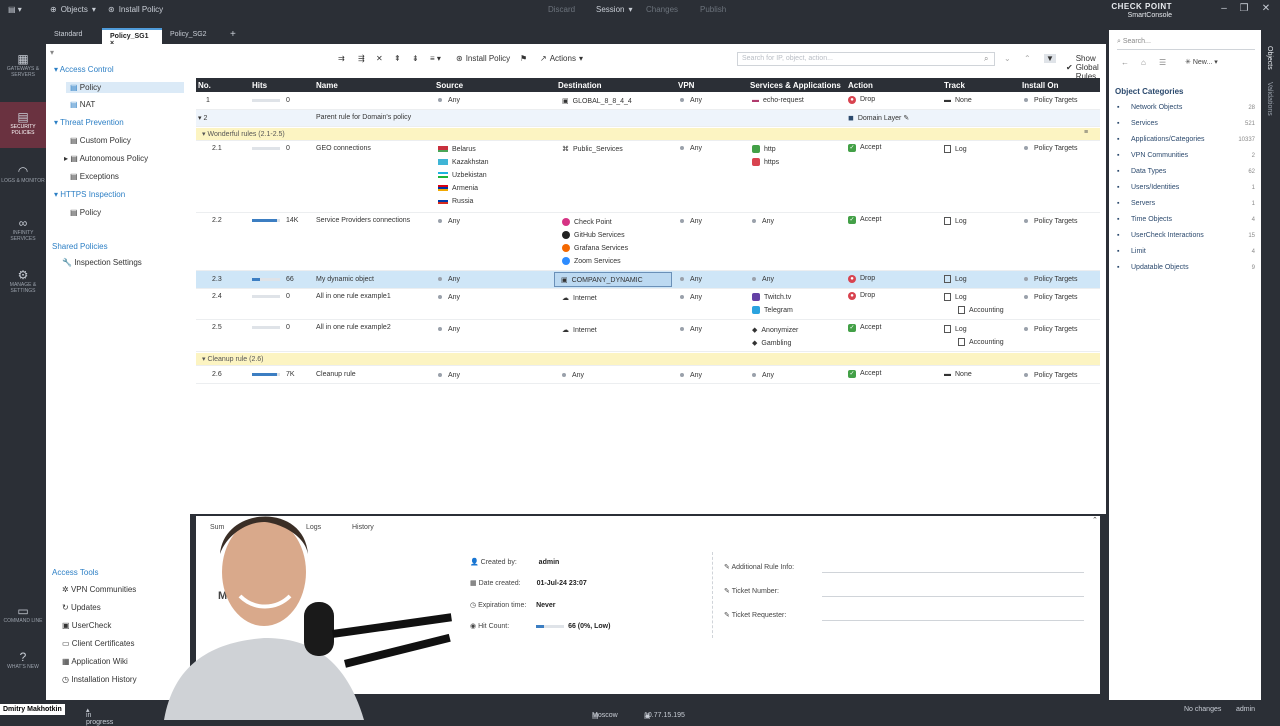  I want to click on nav-updates: ↻ Updates, so click(81, 607).